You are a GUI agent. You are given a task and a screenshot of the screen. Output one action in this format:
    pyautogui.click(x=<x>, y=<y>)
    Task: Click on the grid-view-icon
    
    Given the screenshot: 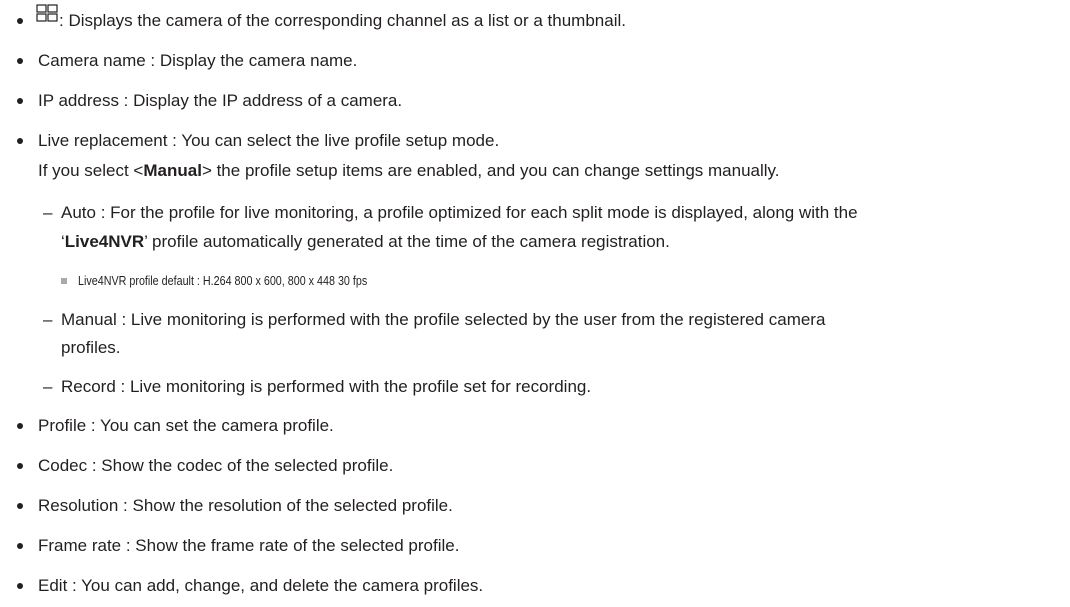 What is the action you would take?
    pyautogui.click(x=47, y=13)
    